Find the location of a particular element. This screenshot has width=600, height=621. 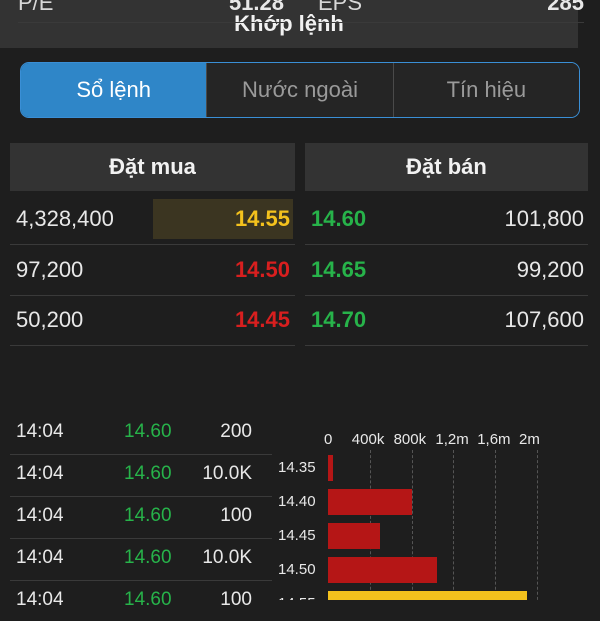

pe-value: 51.28 is located at coordinates (256, 7).